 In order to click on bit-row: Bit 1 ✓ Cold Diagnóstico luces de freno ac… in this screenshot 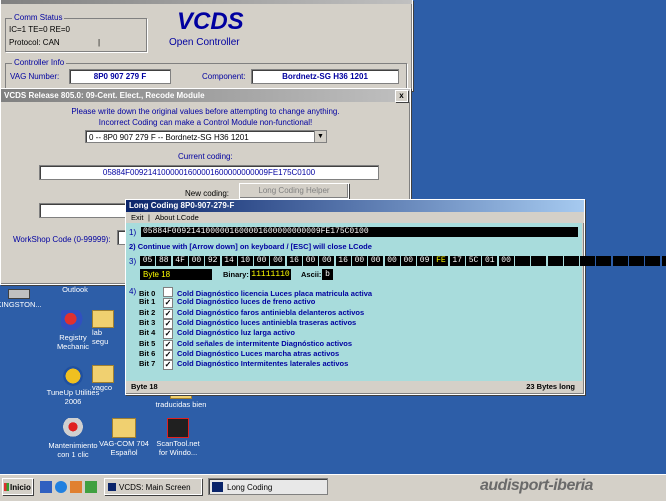, I will do `click(227, 303)`.